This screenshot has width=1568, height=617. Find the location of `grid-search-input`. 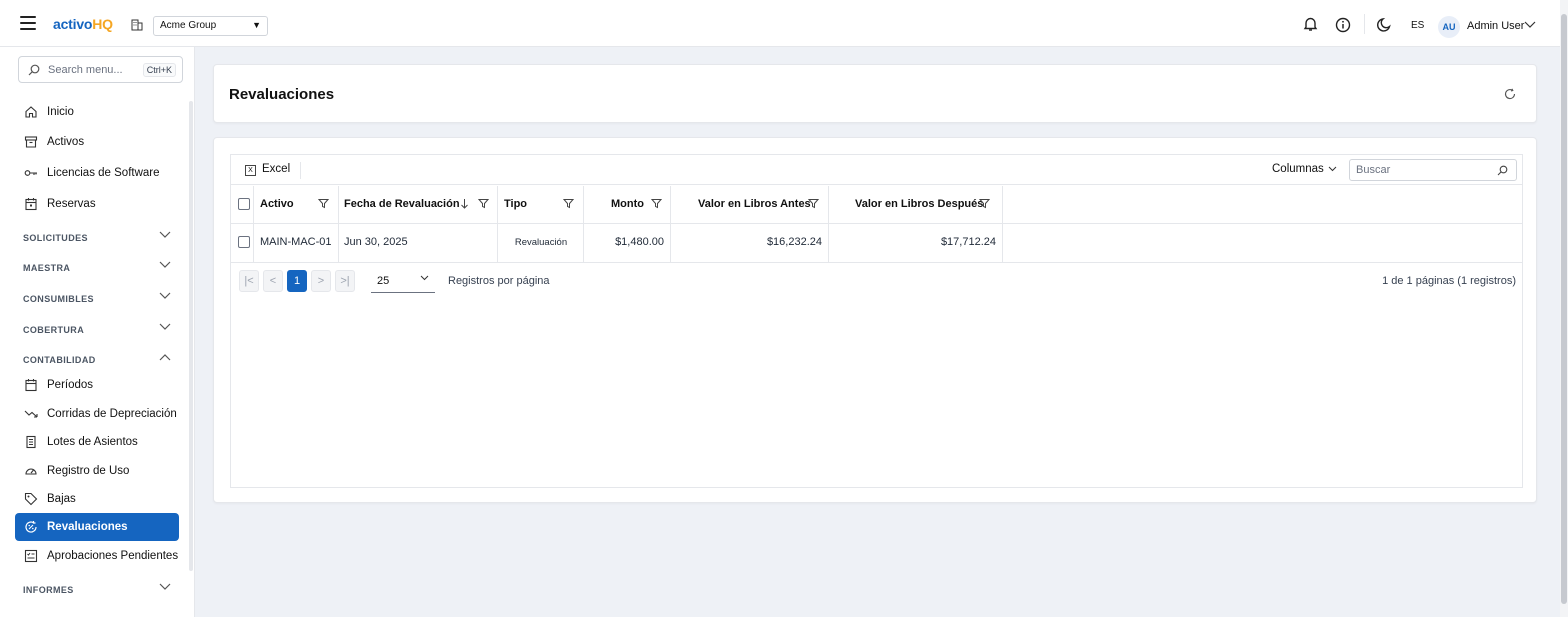

grid-search-input is located at coordinates (1421, 170).